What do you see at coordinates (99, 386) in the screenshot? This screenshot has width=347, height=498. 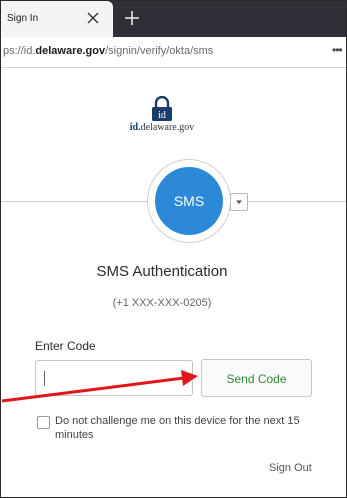 I see `annotation-arrow` at bounding box center [99, 386].